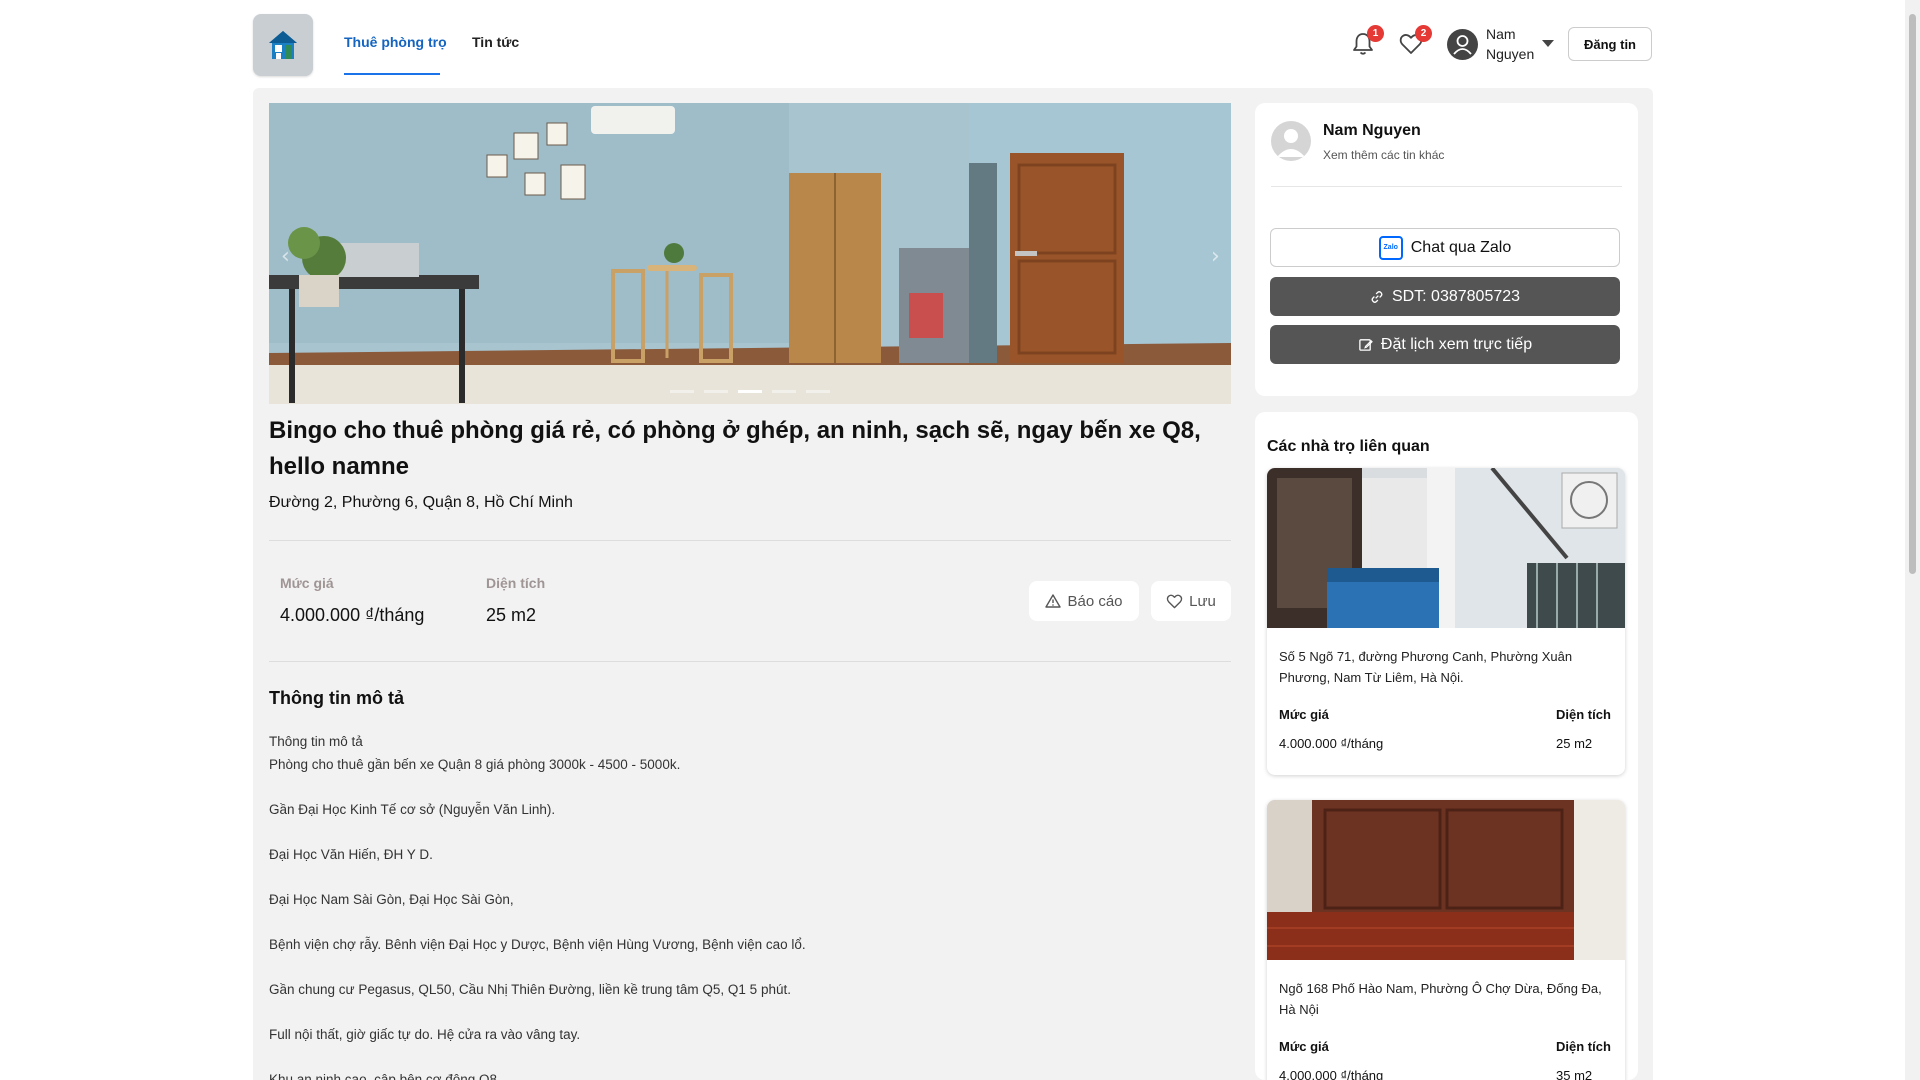  What do you see at coordinates (1513, 44) in the screenshot?
I see `user-name: Nam Nguyen` at bounding box center [1513, 44].